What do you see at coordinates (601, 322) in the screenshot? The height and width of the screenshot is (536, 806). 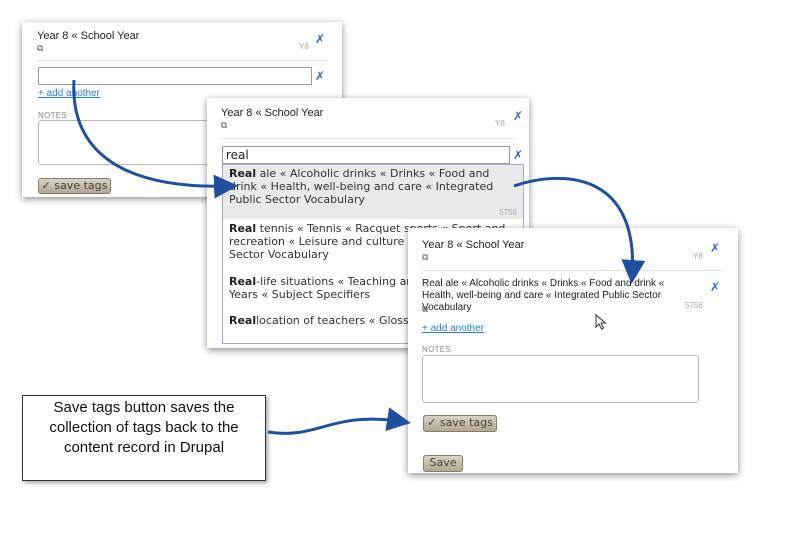 I see `mouse-pointer-icon` at bounding box center [601, 322].